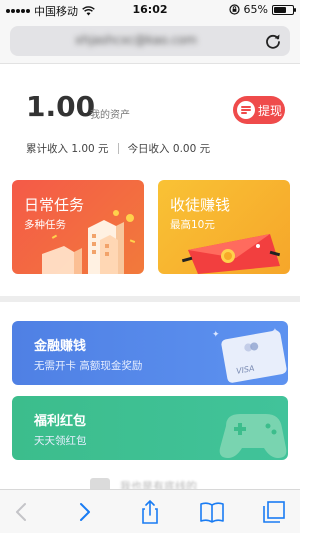  Describe the element at coordinates (273, 41) in the screenshot. I see `reload-icon` at that location.